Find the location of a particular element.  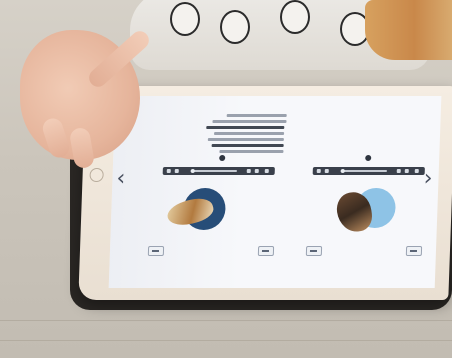

ar-button-left is located at coordinates (156, 251).